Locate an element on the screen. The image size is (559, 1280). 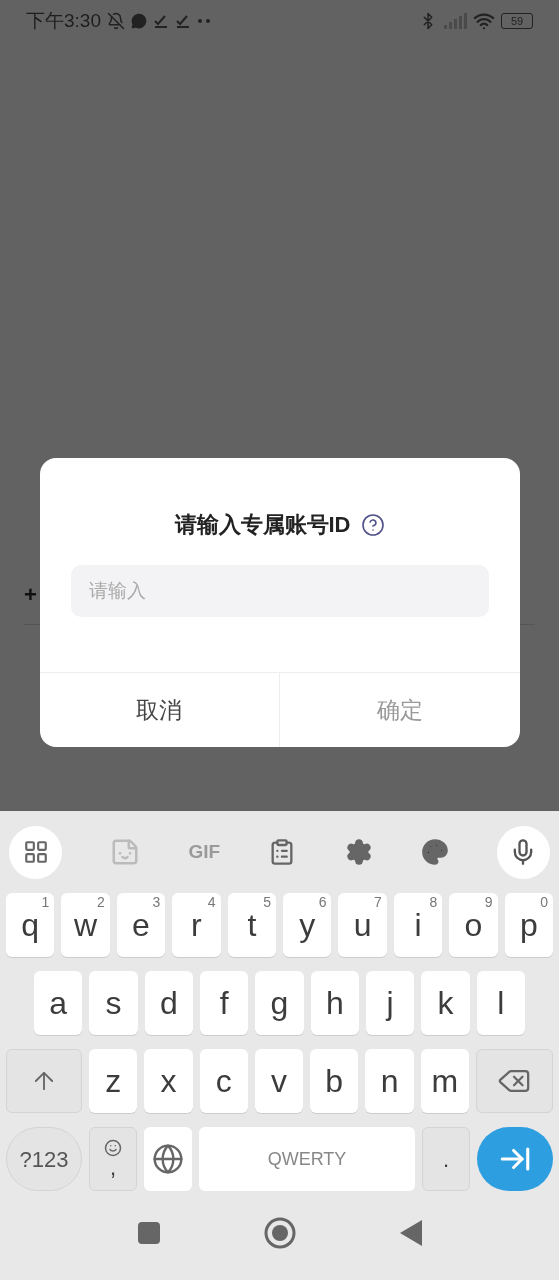
language-key is located at coordinates (168, 1159).